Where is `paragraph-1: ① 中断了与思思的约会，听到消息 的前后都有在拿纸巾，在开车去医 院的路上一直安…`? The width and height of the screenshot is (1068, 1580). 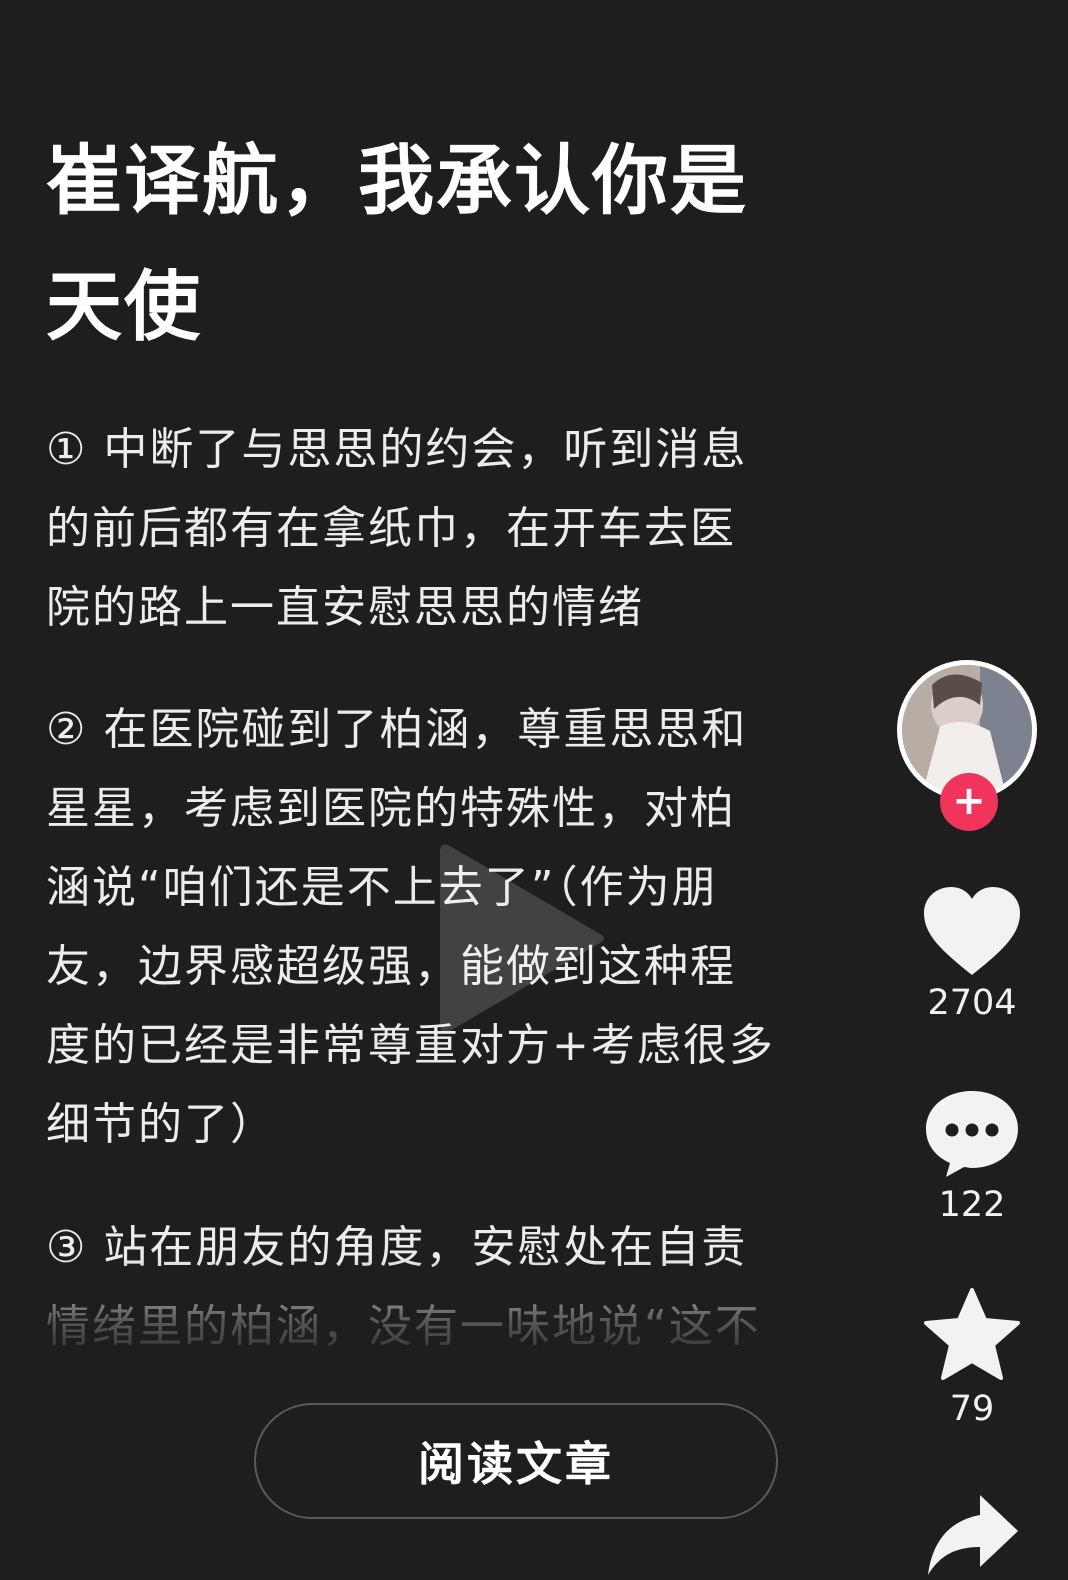
paragraph-1: ① 中断了与思思的约会，听到消息 的前后都有在拿纸巾，在开车去医 院的路上一直安… is located at coordinates (436, 528).